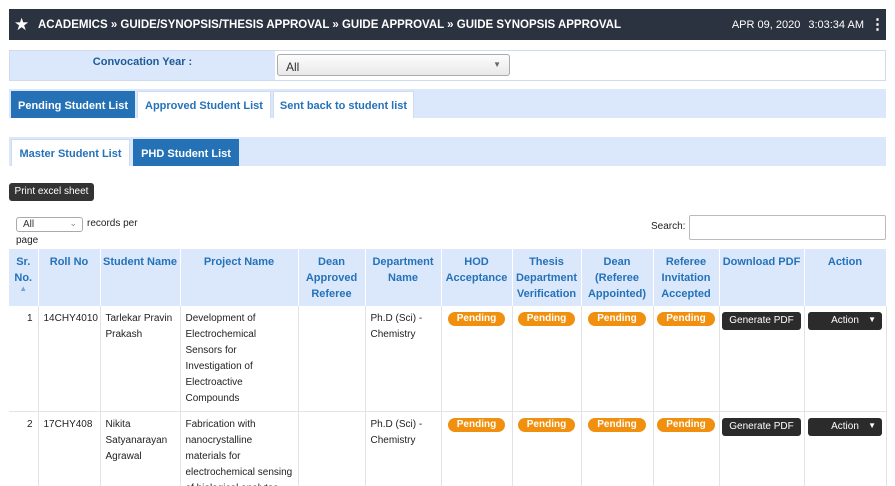  Describe the element at coordinates (73, 223) in the screenshot. I see `chevron-down-icon: ⌄` at that location.